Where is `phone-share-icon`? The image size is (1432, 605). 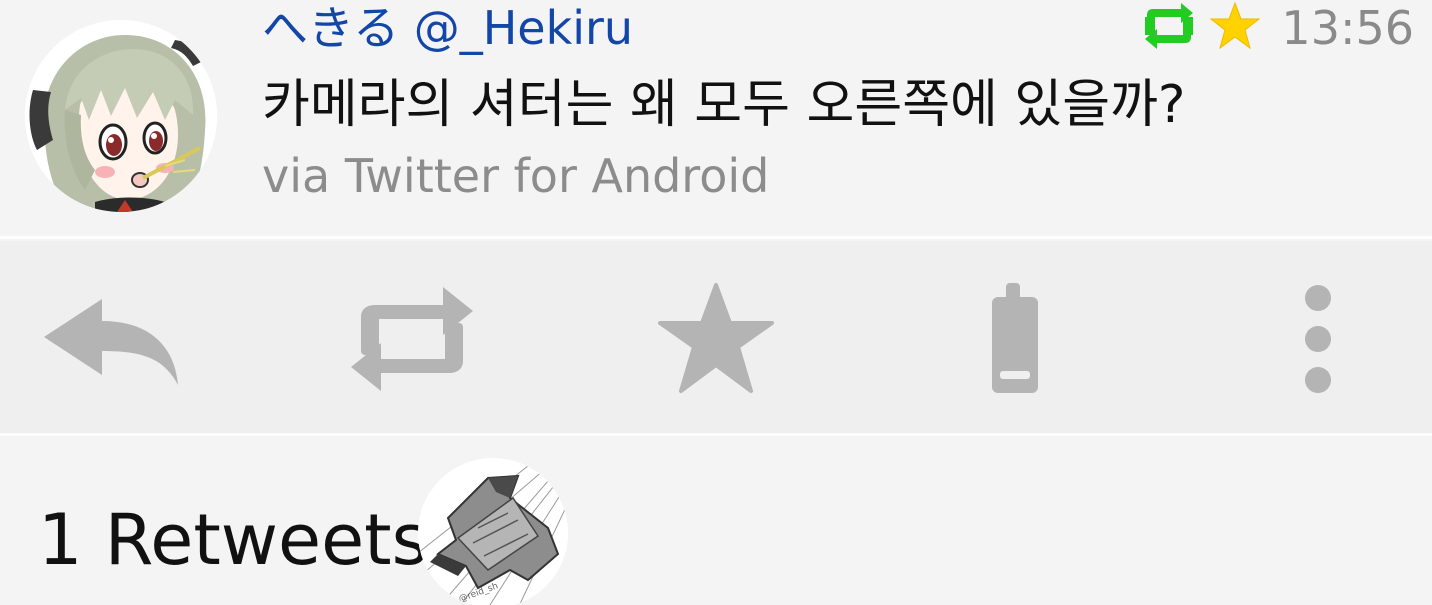
phone-share-icon is located at coordinates (1015, 338).